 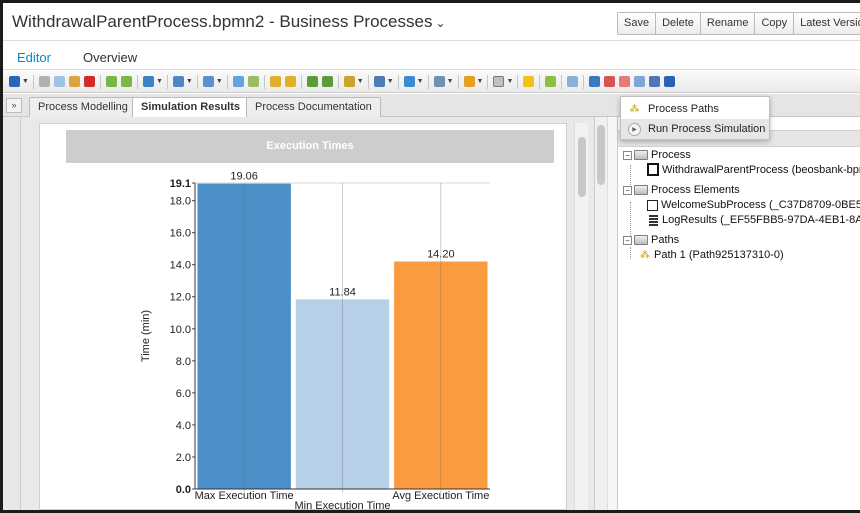 What do you see at coordinates (146, 336) in the screenshot?
I see `y-axis-title: Time (min)` at bounding box center [146, 336].